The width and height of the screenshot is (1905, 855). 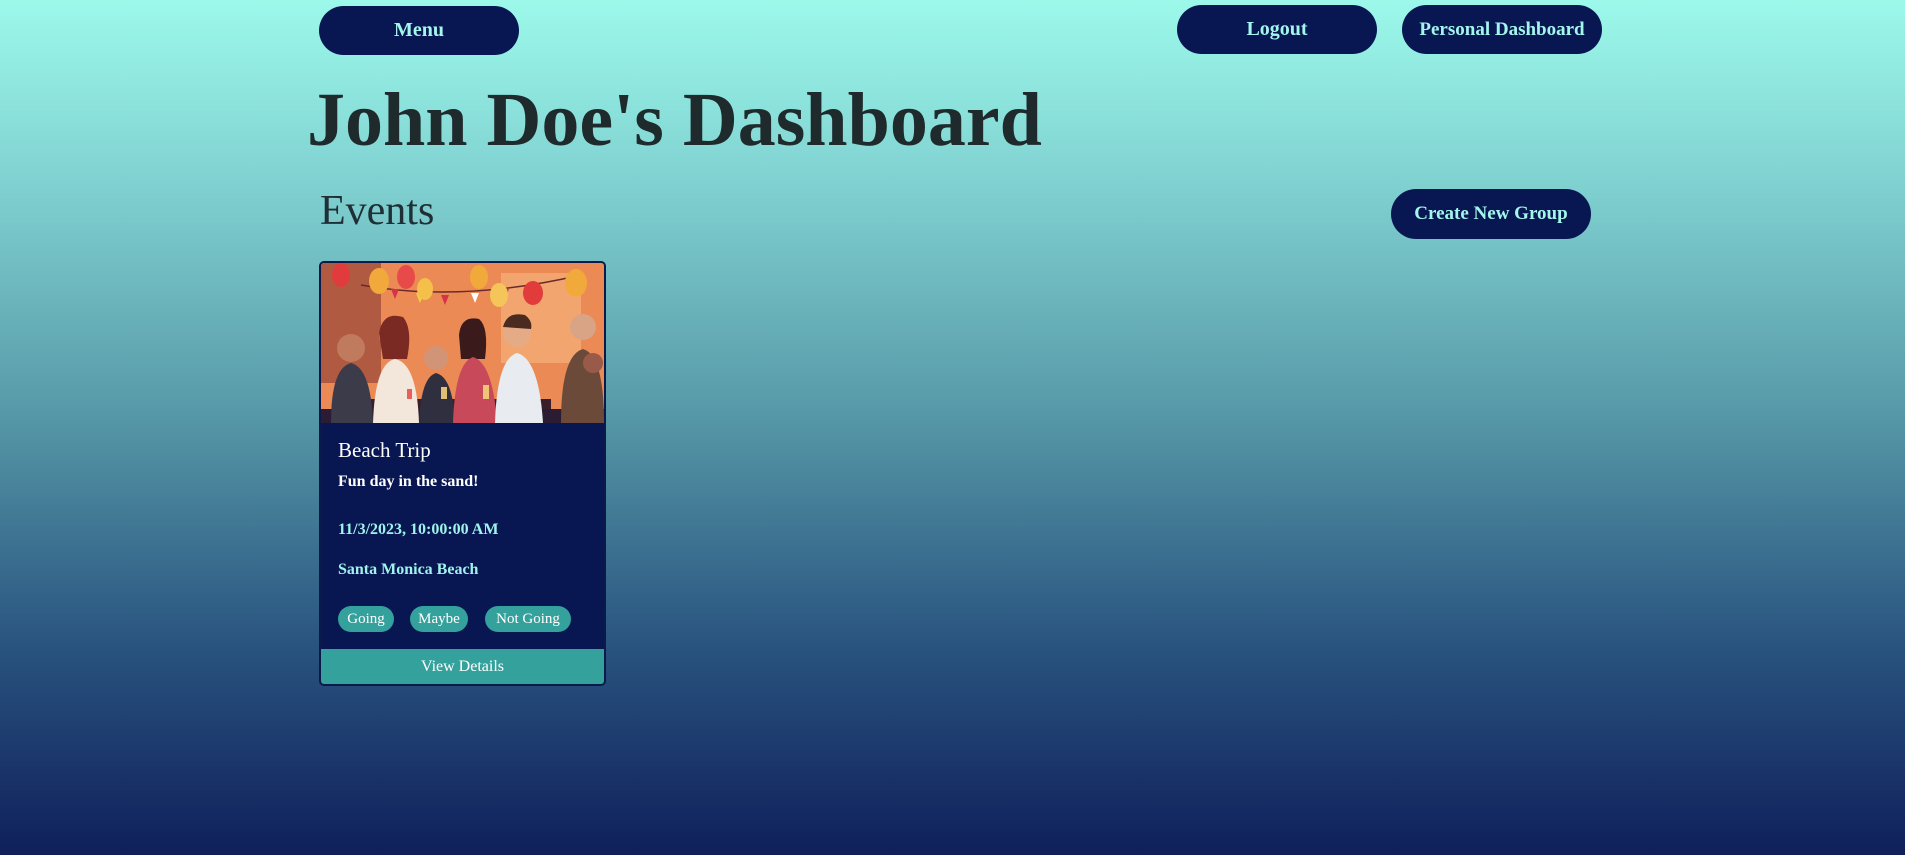 What do you see at coordinates (1491, 214) in the screenshot?
I see `create-new-group-button: Create New Group` at bounding box center [1491, 214].